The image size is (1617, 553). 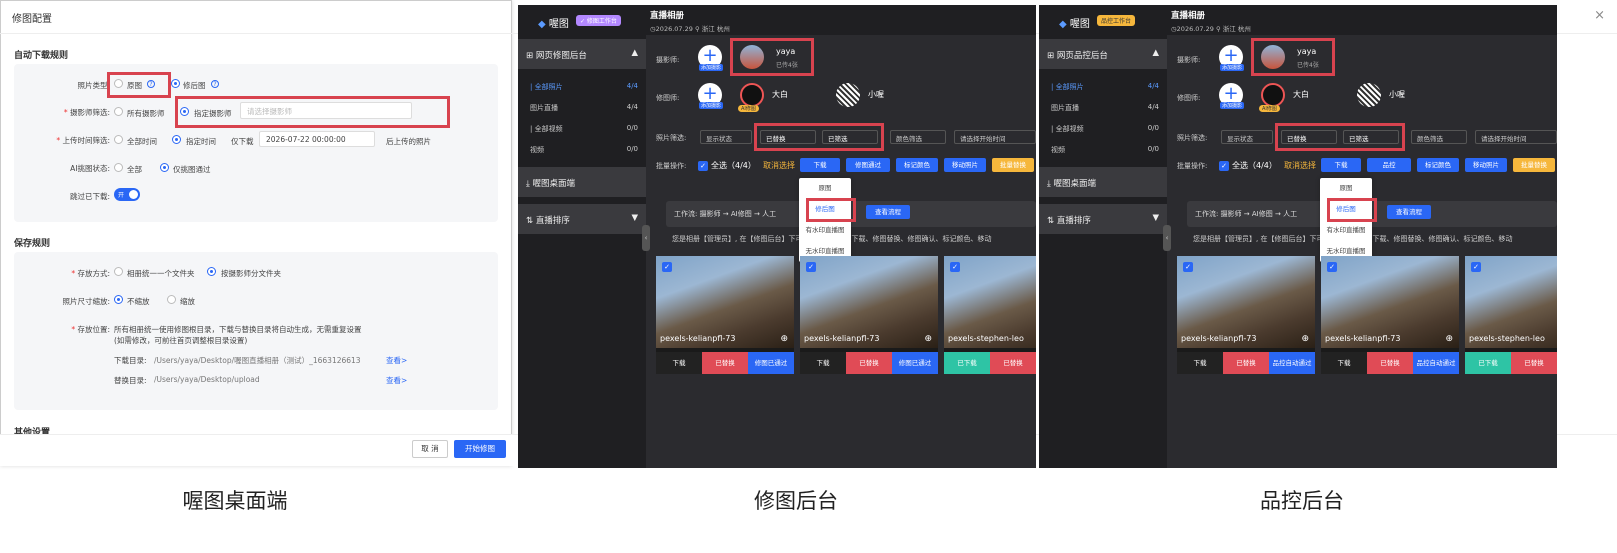 What do you see at coordinates (211, 271) in the screenshot?
I see `radio-per-photographer` at bounding box center [211, 271].